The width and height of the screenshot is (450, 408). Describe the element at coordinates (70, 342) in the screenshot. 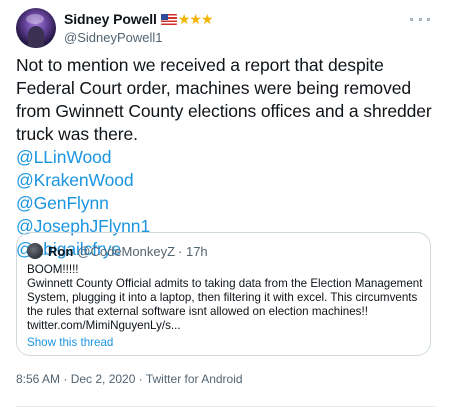

I see `show-thread-link: Show this thread` at that location.